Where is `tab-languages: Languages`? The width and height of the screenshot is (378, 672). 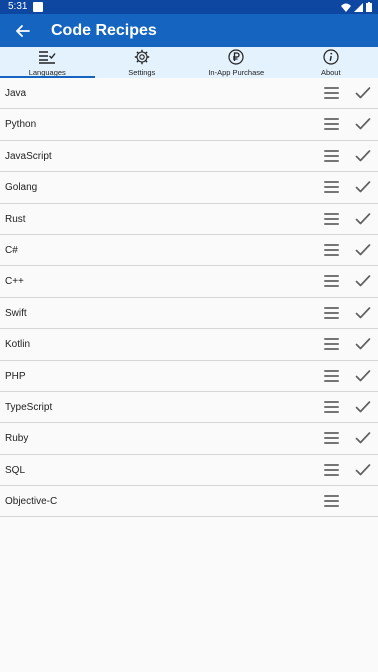
tab-languages: Languages is located at coordinates (47, 62).